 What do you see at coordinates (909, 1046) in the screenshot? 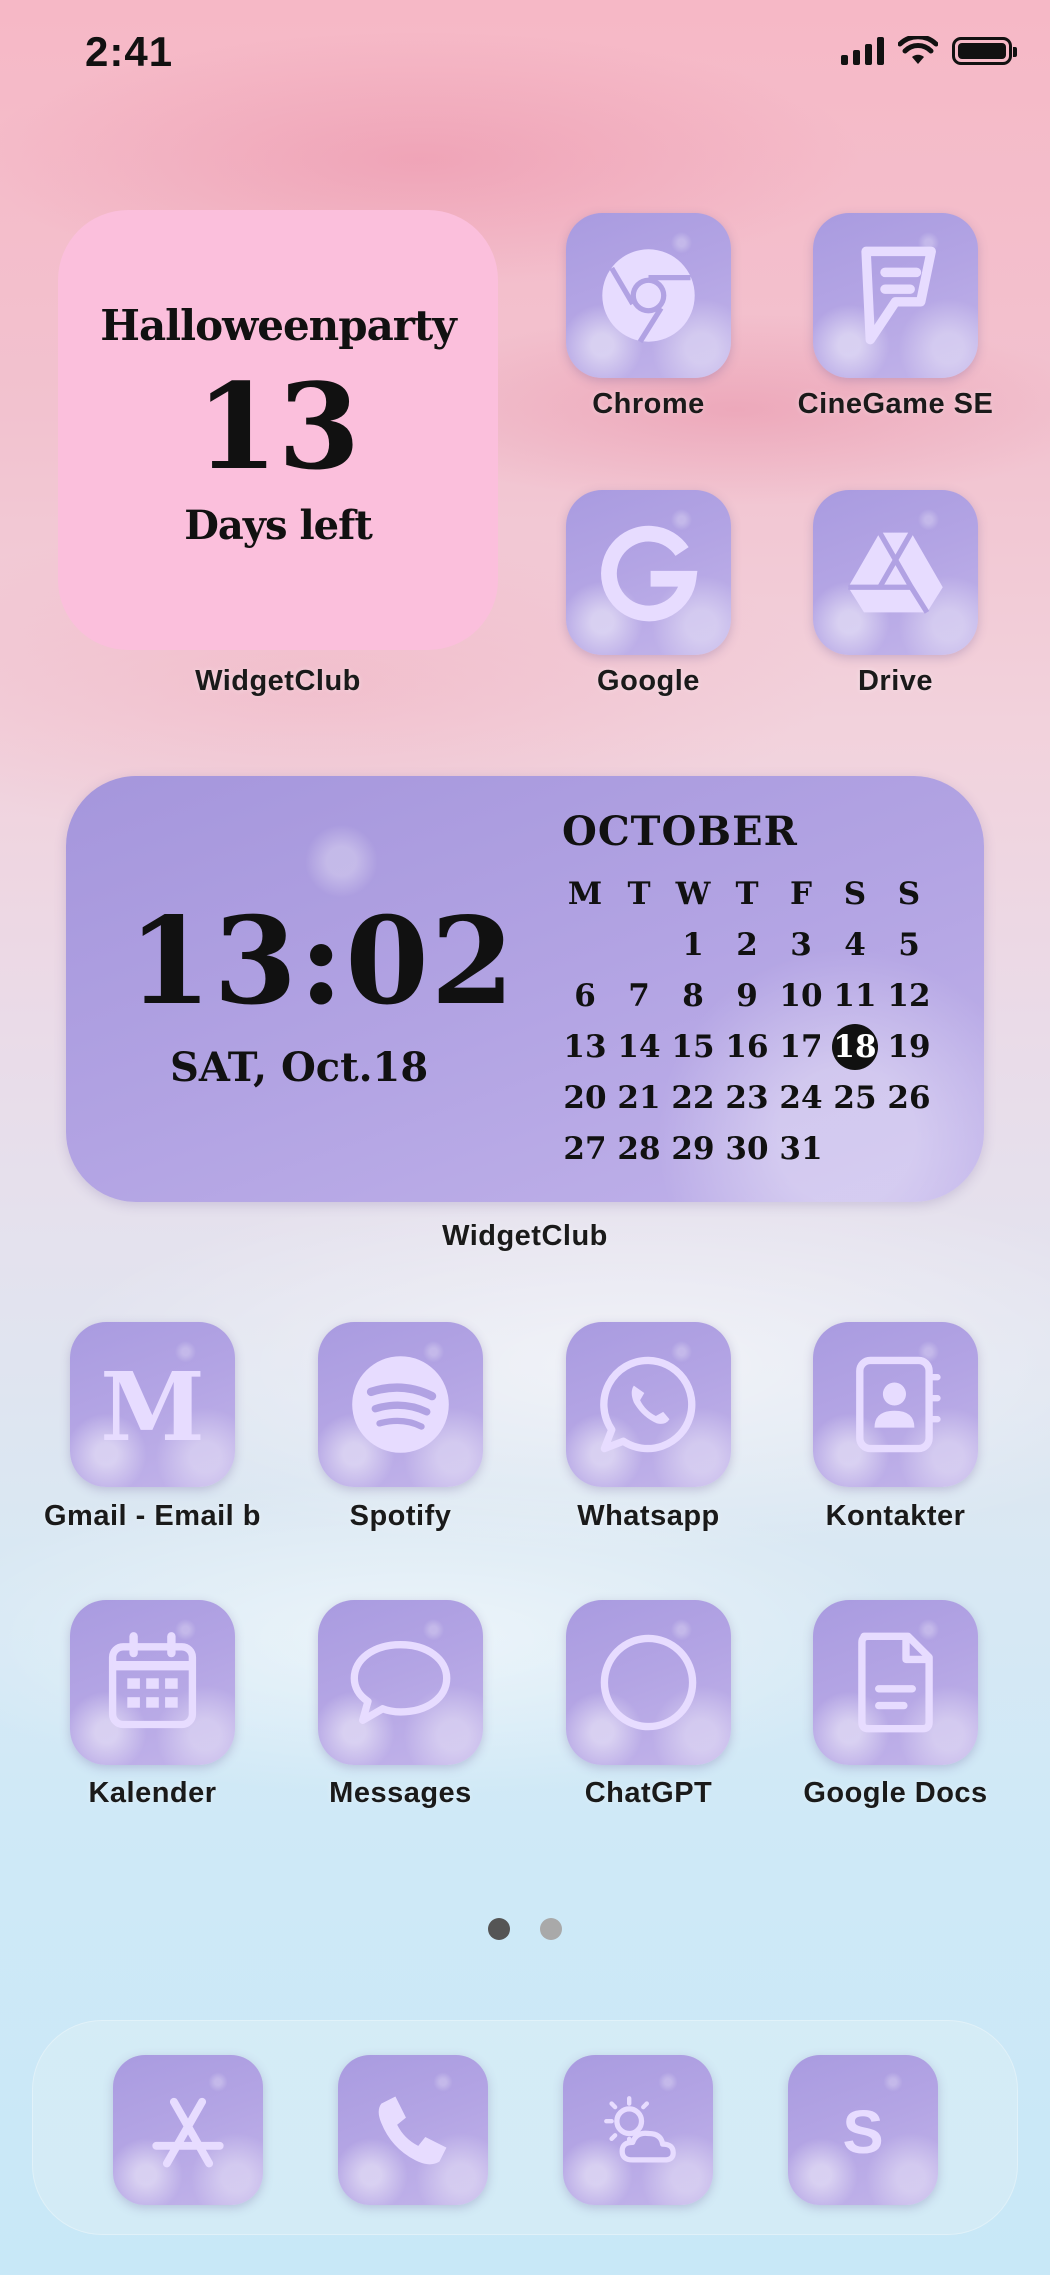
I see `calendar-day: 19` at bounding box center [909, 1046].